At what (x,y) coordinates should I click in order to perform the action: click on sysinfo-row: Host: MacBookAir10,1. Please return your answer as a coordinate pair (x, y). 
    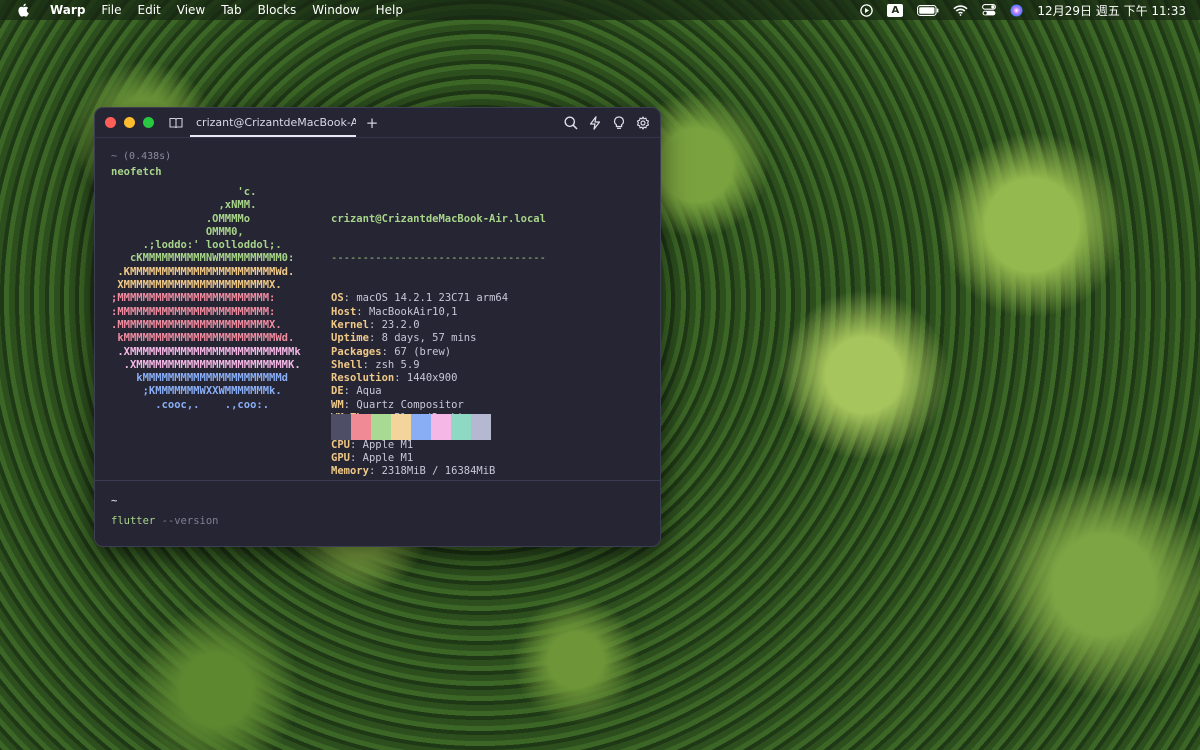
    Looking at the image, I should click on (394, 311).